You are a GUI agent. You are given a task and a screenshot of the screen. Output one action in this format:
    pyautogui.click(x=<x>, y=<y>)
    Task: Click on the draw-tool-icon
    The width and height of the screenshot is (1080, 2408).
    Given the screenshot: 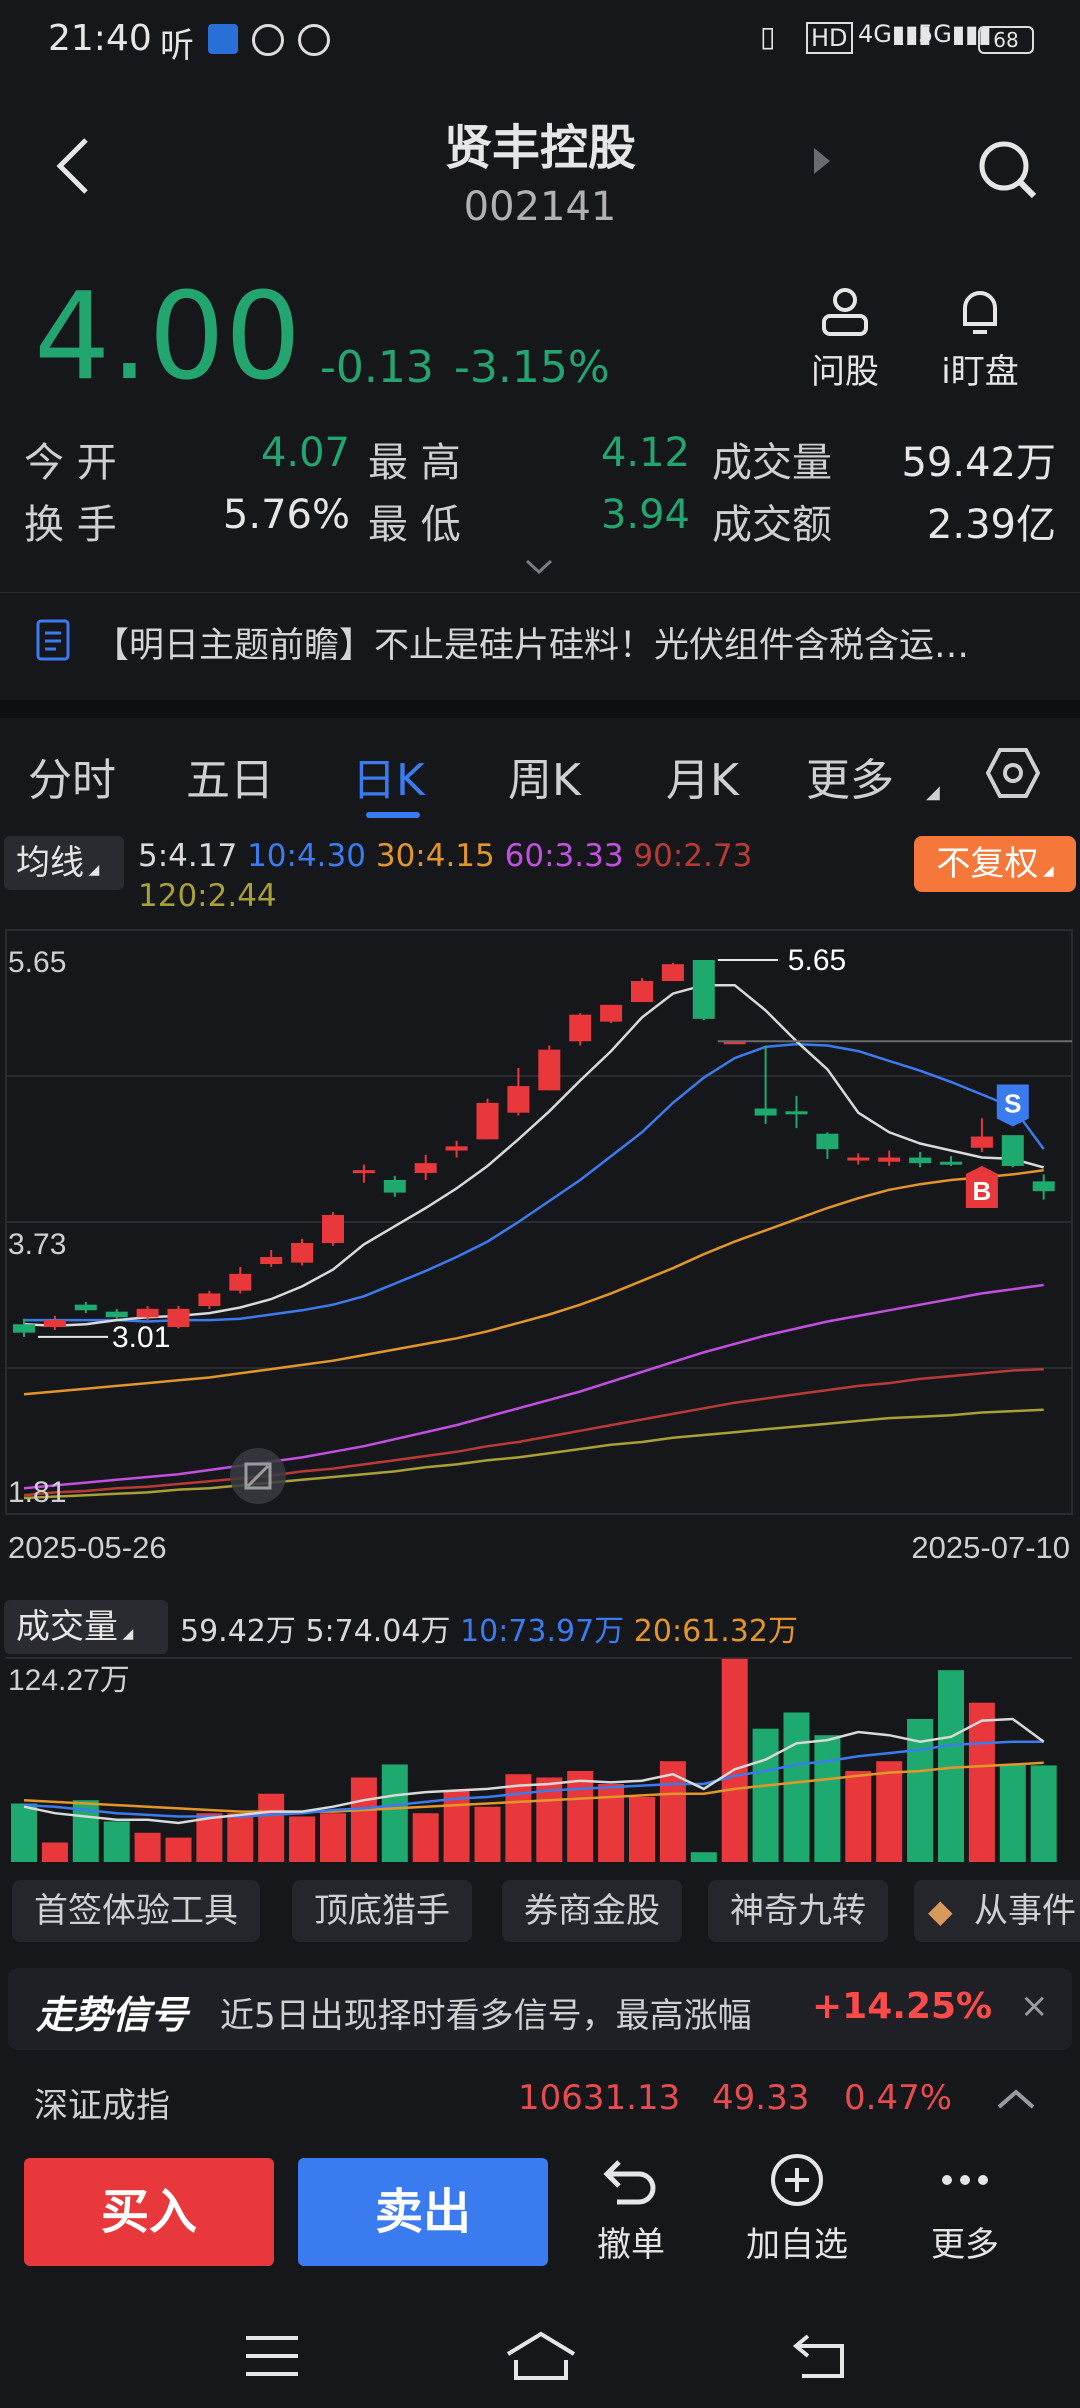 What is the action you would take?
    pyautogui.click(x=258, y=1476)
    